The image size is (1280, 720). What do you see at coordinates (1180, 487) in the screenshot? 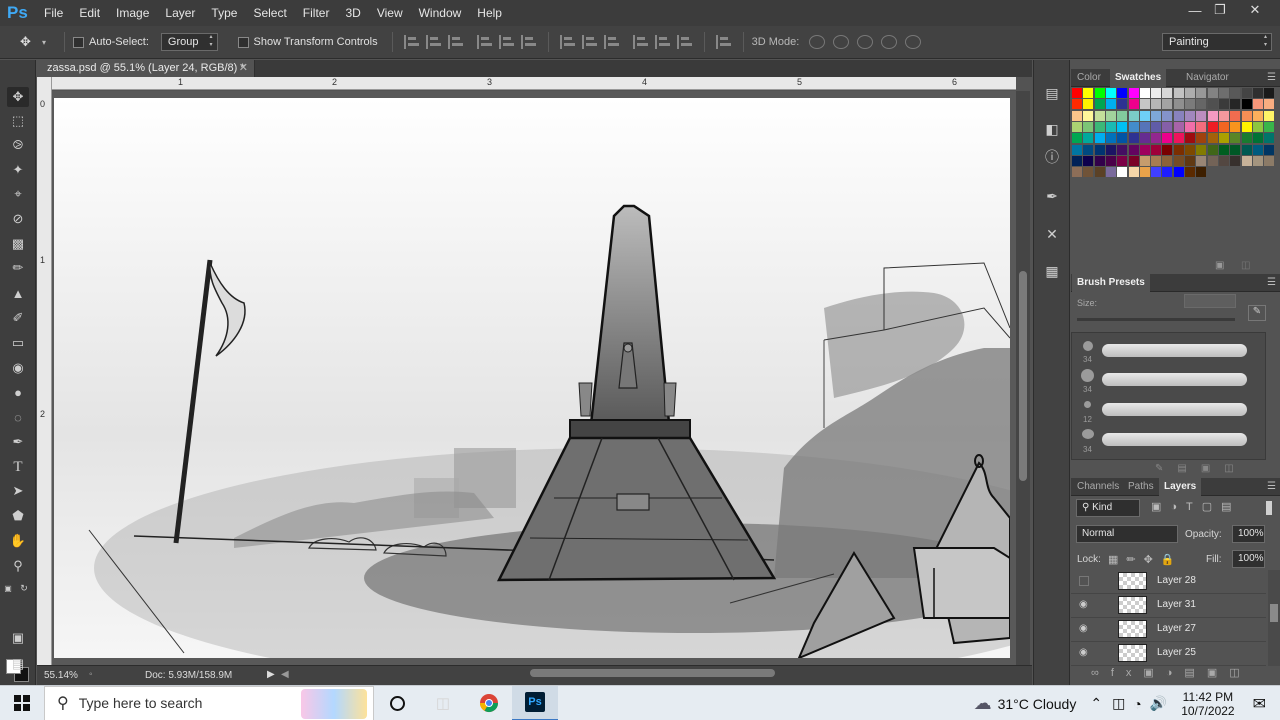
I see `tab-layers: Layers` at bounding box center [1180, 487].